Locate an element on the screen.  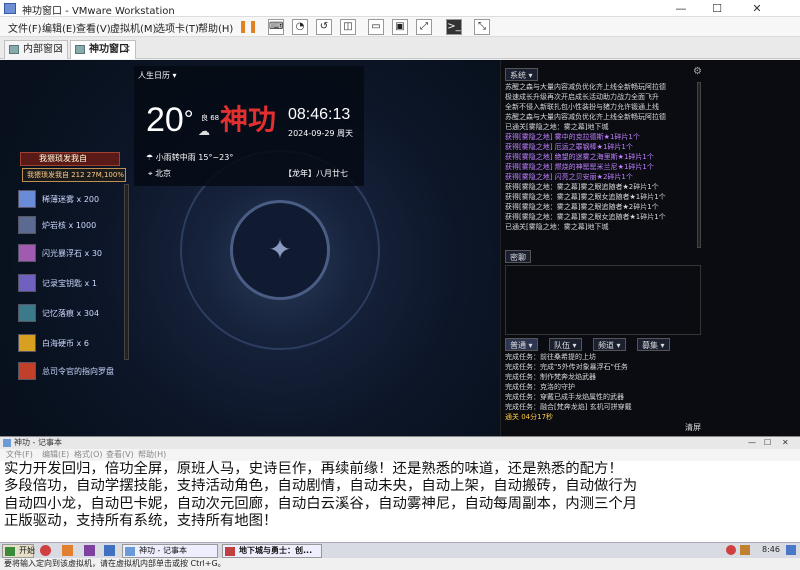
item-label: 记录宝钥匙 x 1 is located at coordinates (69, 283).